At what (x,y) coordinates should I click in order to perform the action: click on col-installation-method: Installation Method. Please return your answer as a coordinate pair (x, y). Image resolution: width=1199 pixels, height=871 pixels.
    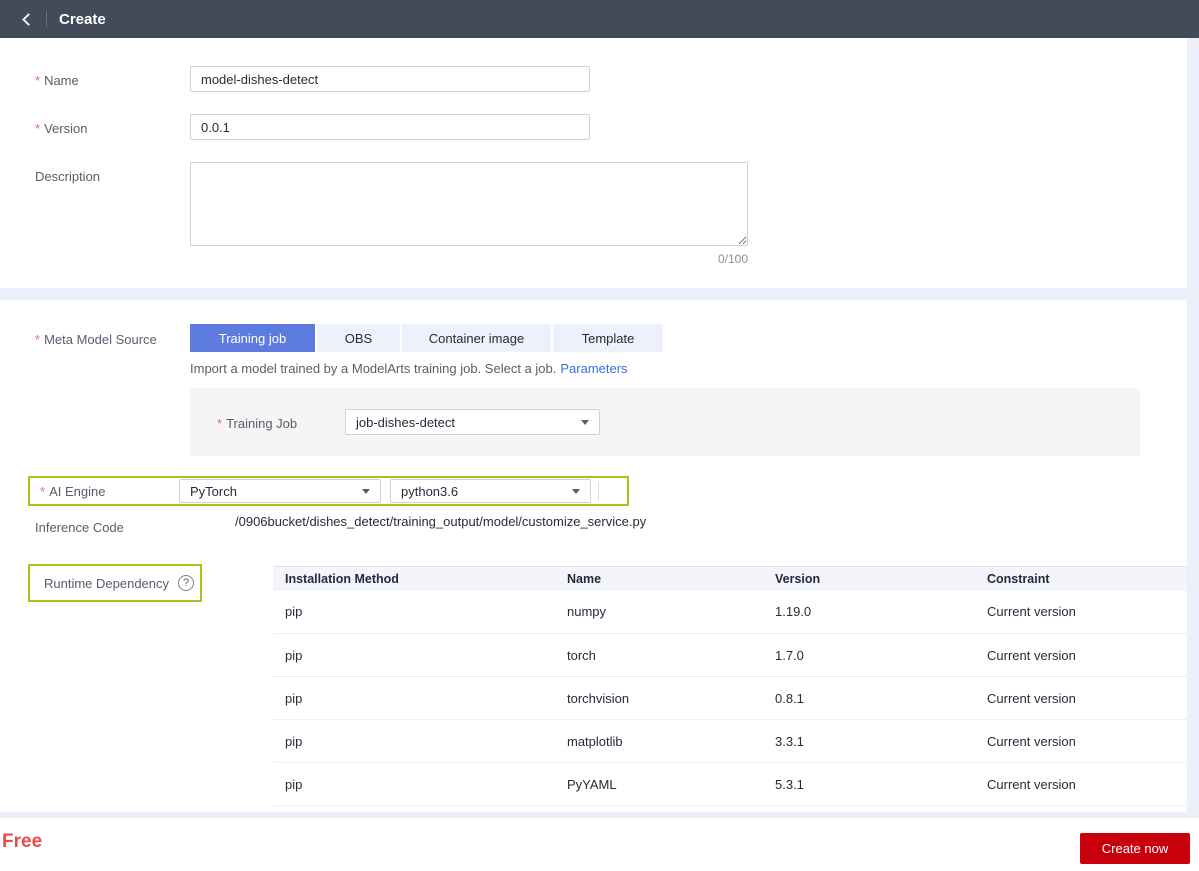
    Looking at the image, I should click on (414, 578).